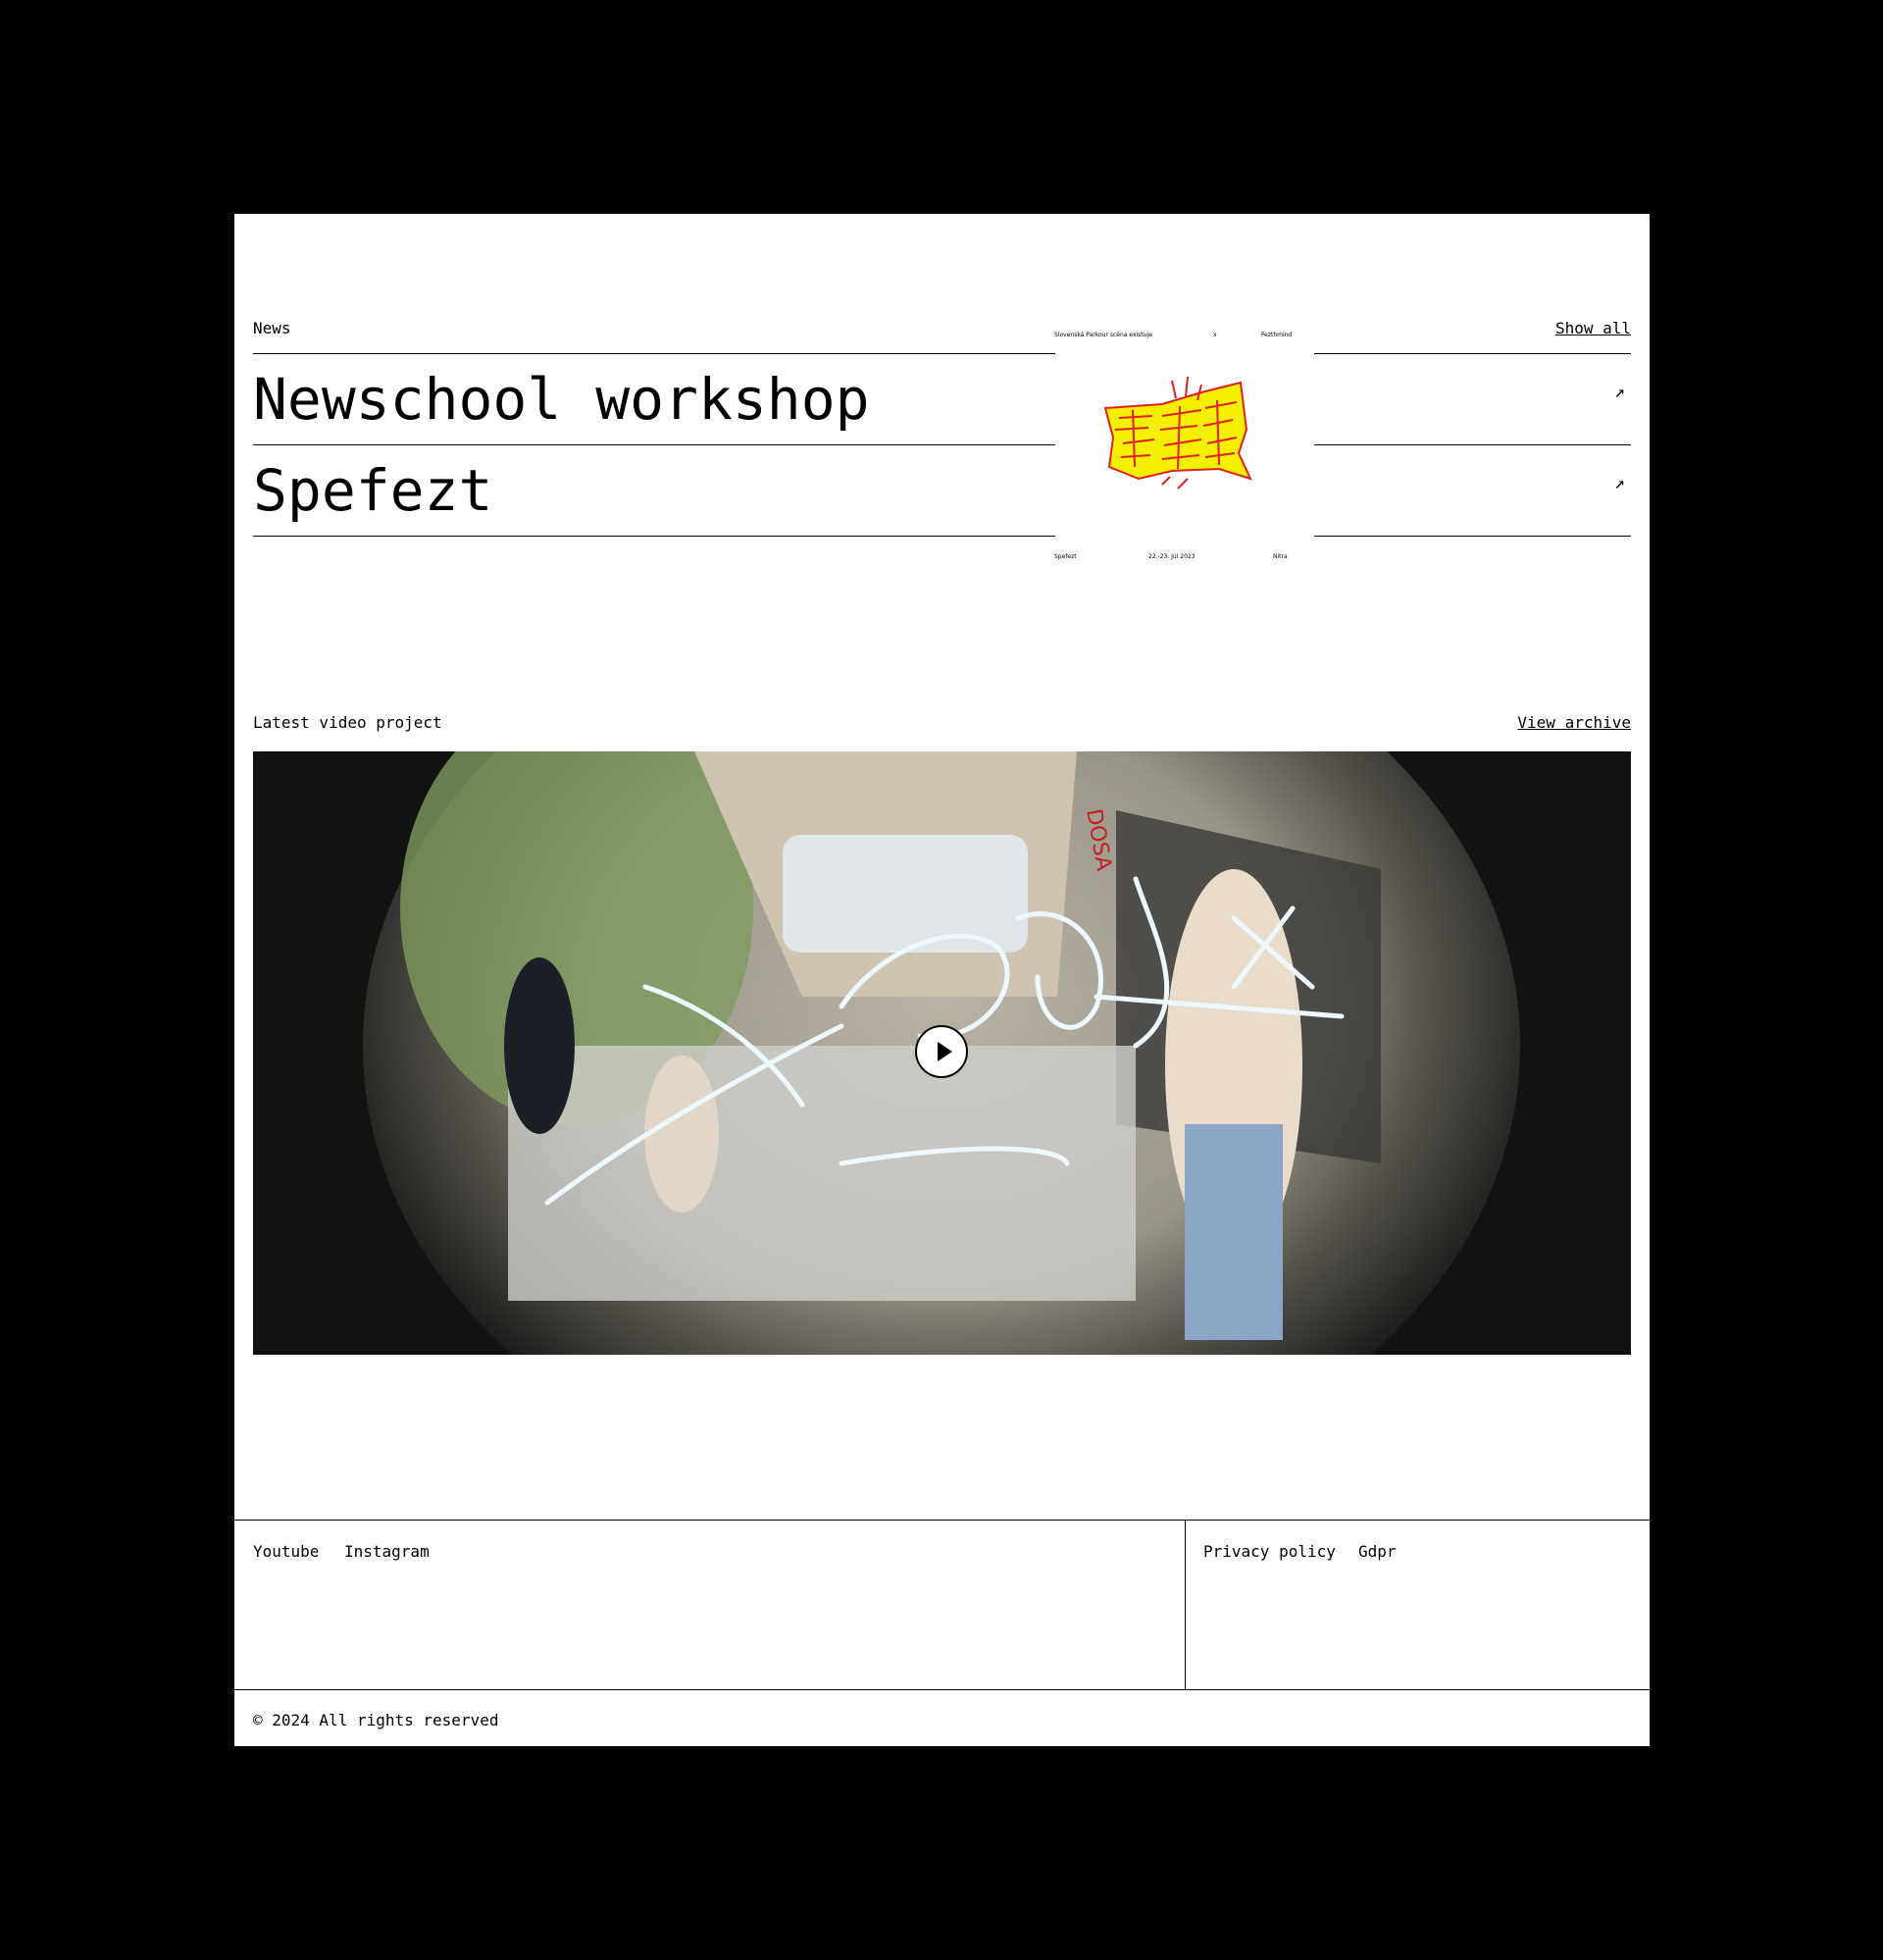 The image size is (1883, 1960). What do you see at coordinates (1269, 1551) in the screenshot?
I see `privacy-policy-link: Privacy policy` at bounding box center [1269, 1551].